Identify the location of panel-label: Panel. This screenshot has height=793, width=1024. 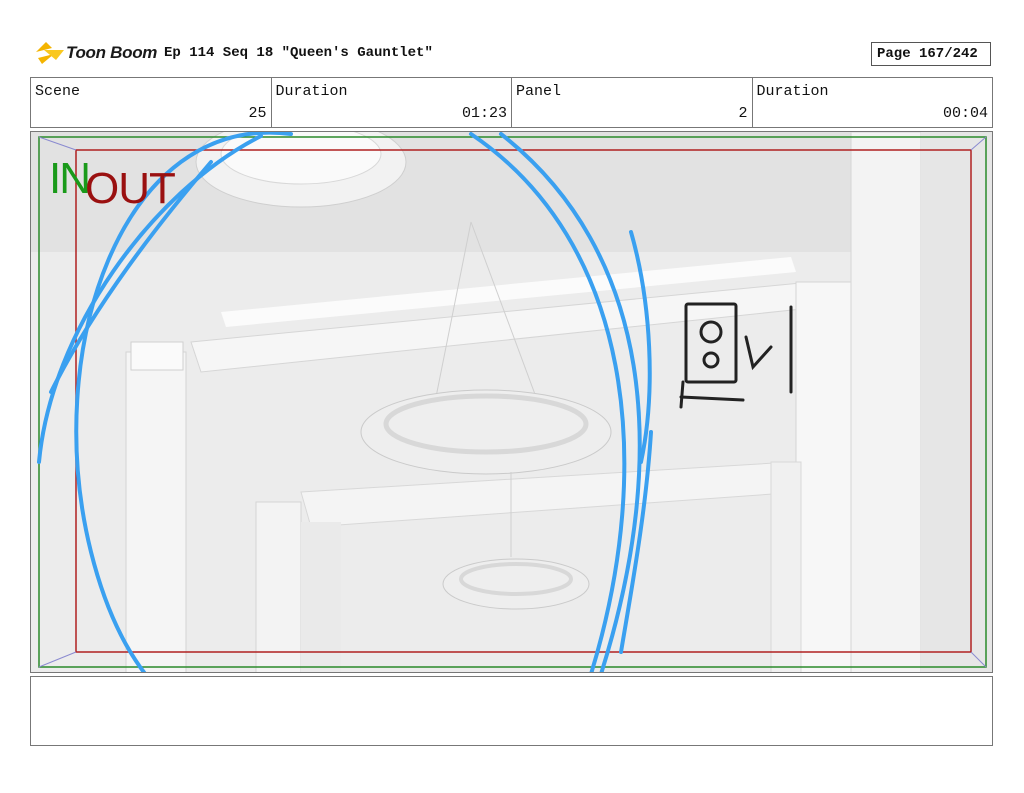
(539, 91).